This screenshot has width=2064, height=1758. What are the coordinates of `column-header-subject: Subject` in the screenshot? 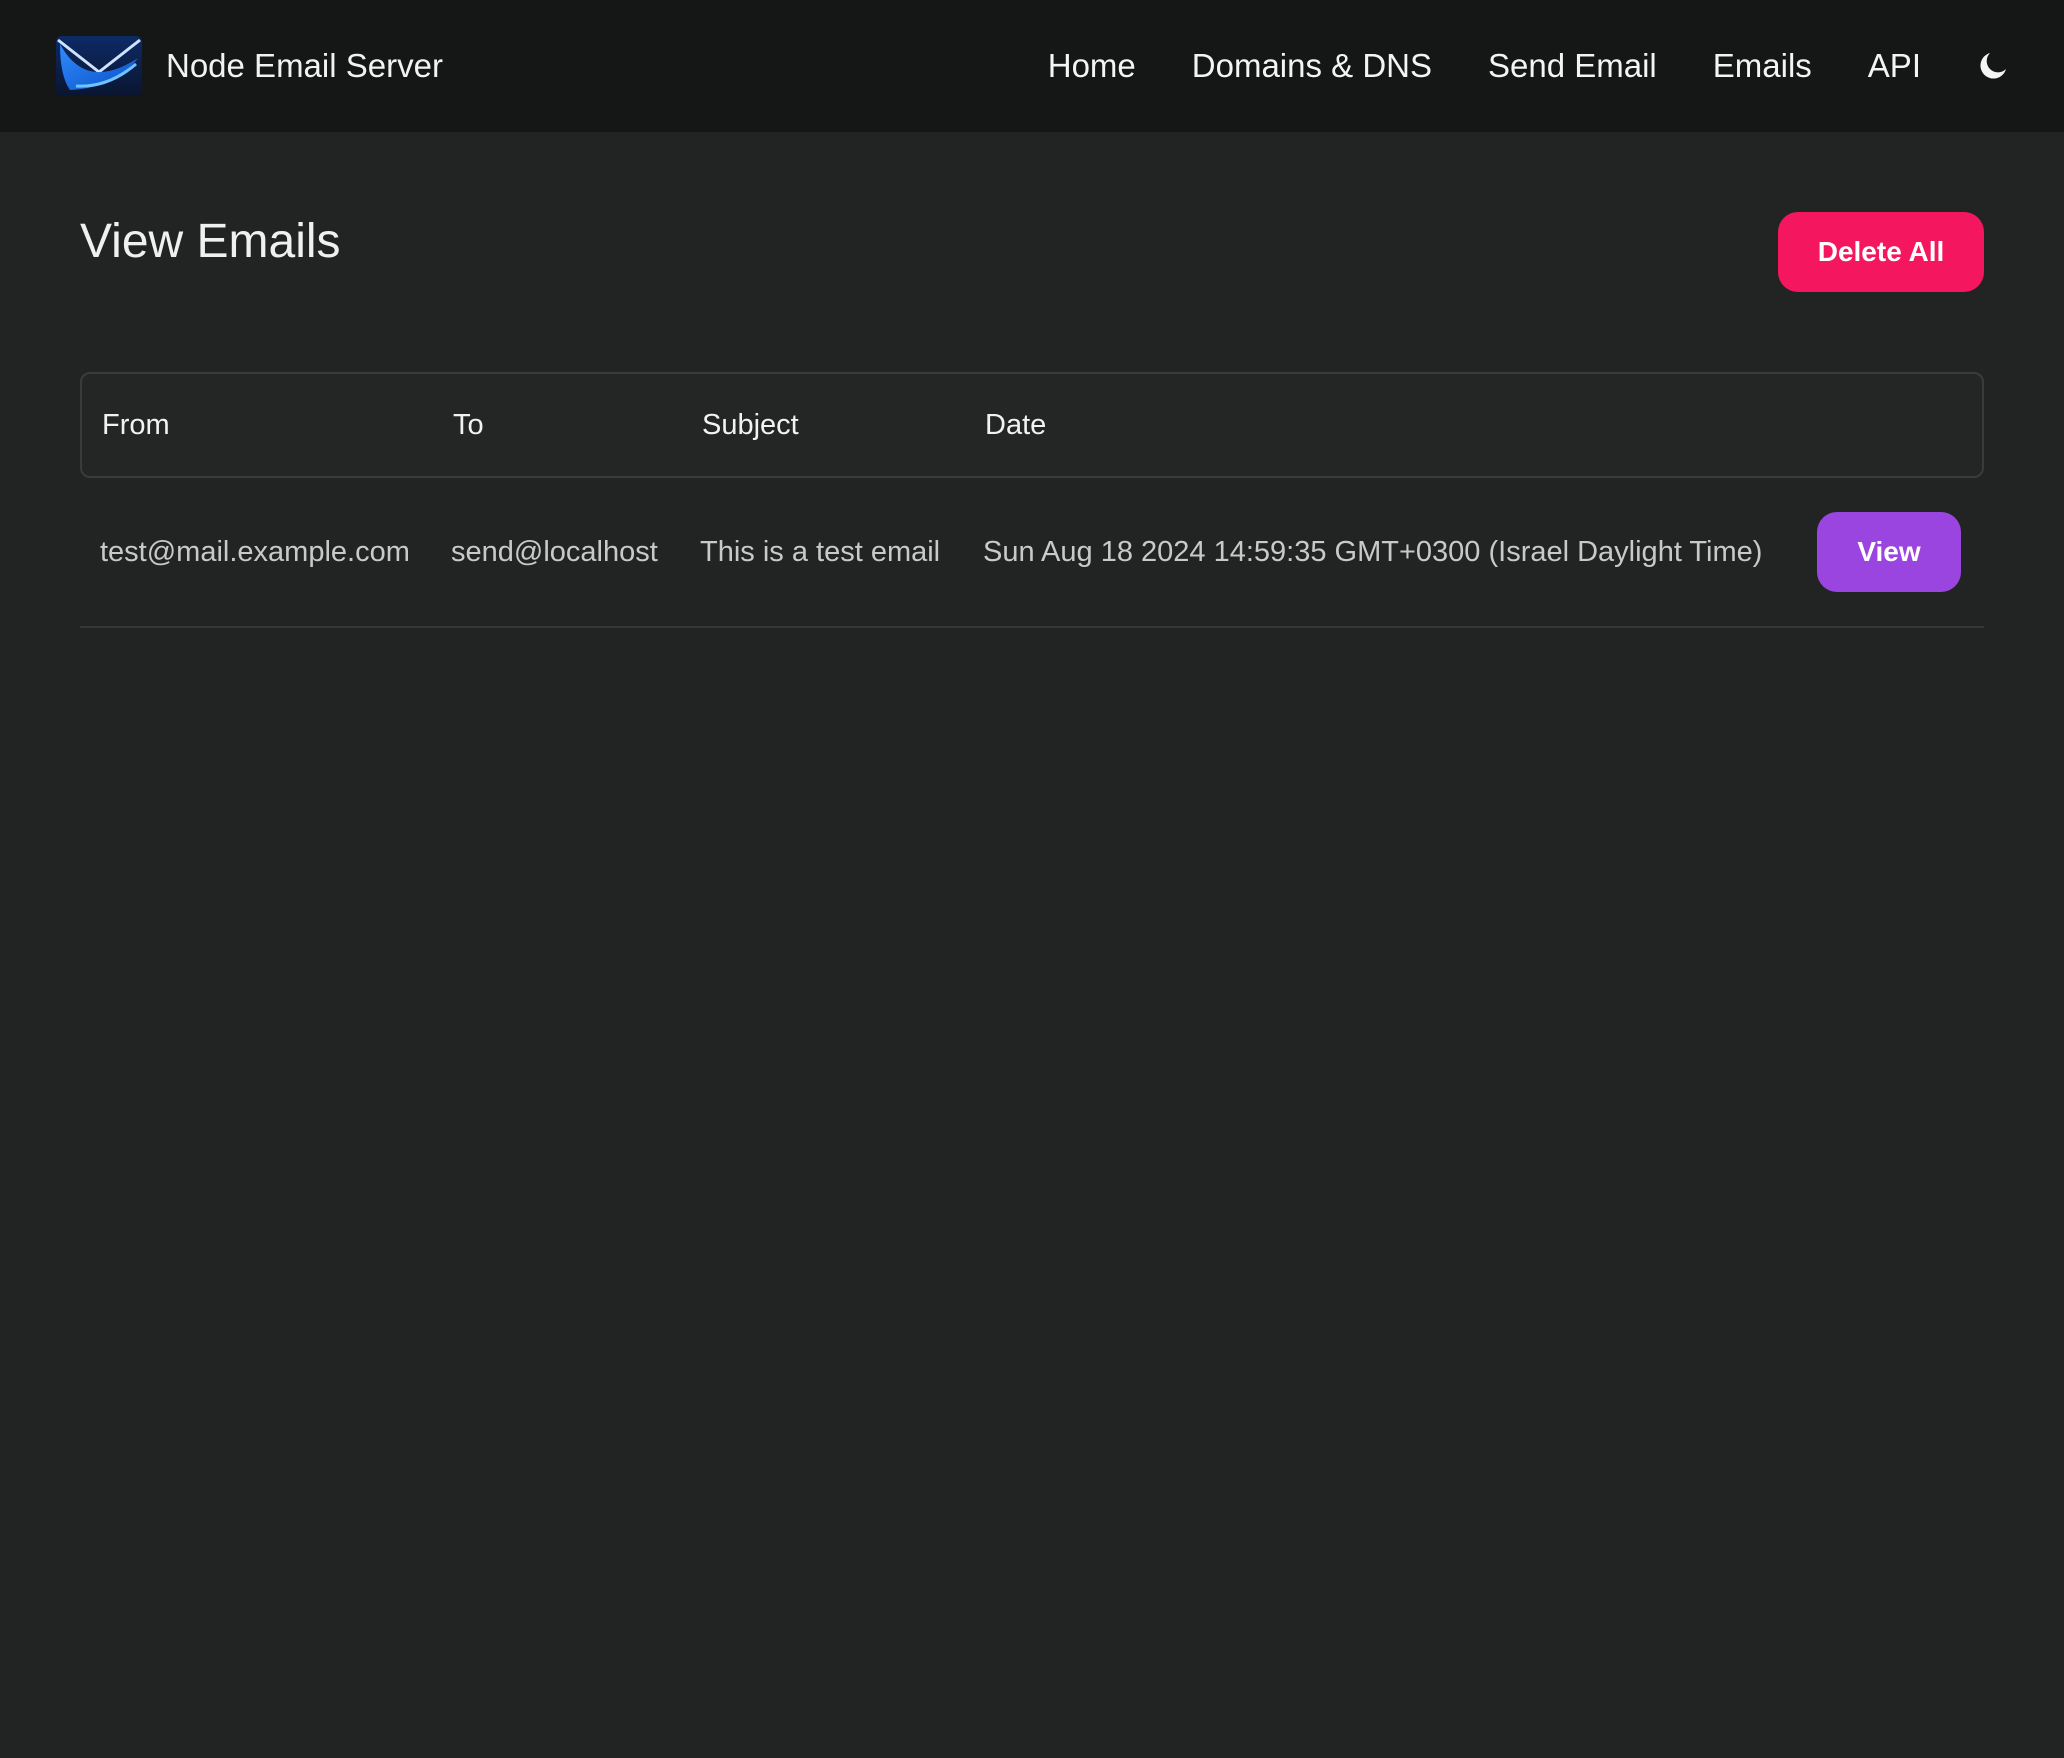 It's located at (750, 425).